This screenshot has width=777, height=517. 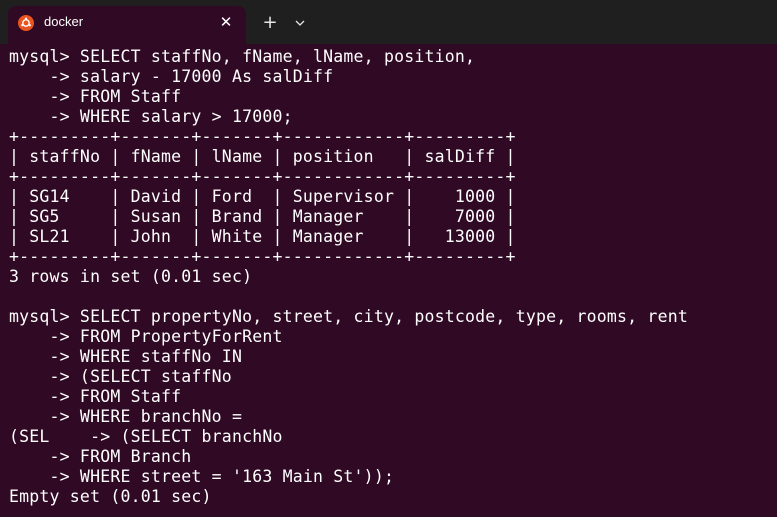 I want to click on tab-docker: docker ✕, so click(x=127, y=25).